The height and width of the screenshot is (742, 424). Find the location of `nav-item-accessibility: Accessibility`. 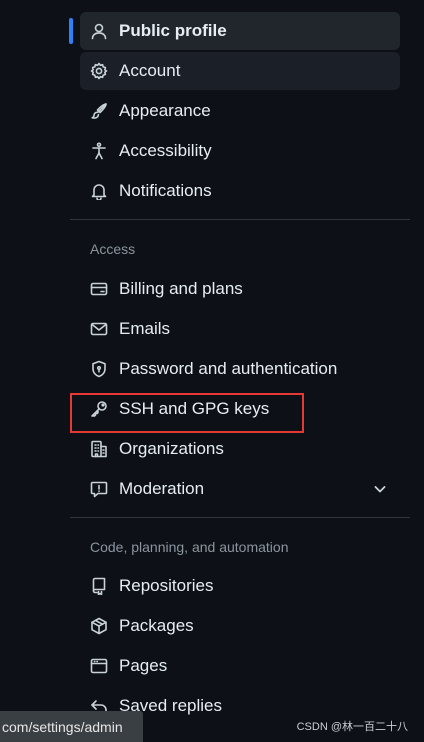

nav-item-accessibility: Accessibility is located at coordinates (240, 151).